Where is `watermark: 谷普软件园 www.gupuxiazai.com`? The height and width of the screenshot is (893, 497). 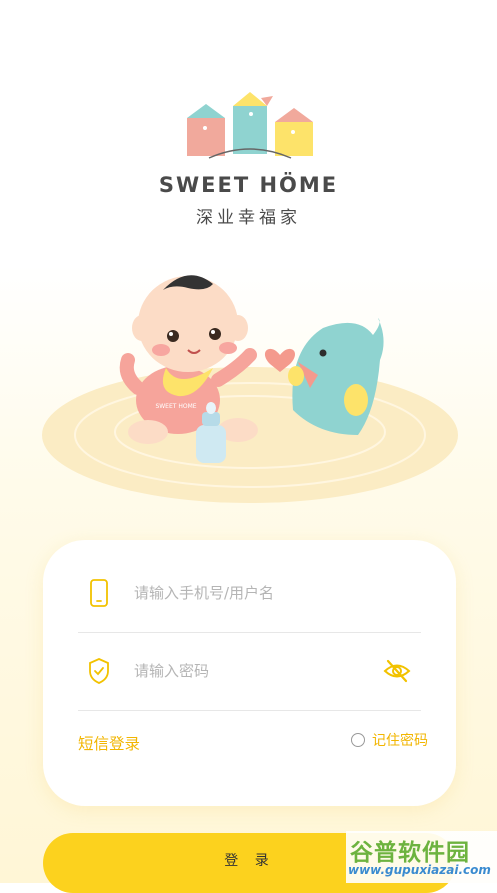
watermark: 谷普软件园 www.gupuxiazai.com is located at coordinates (421, 857).